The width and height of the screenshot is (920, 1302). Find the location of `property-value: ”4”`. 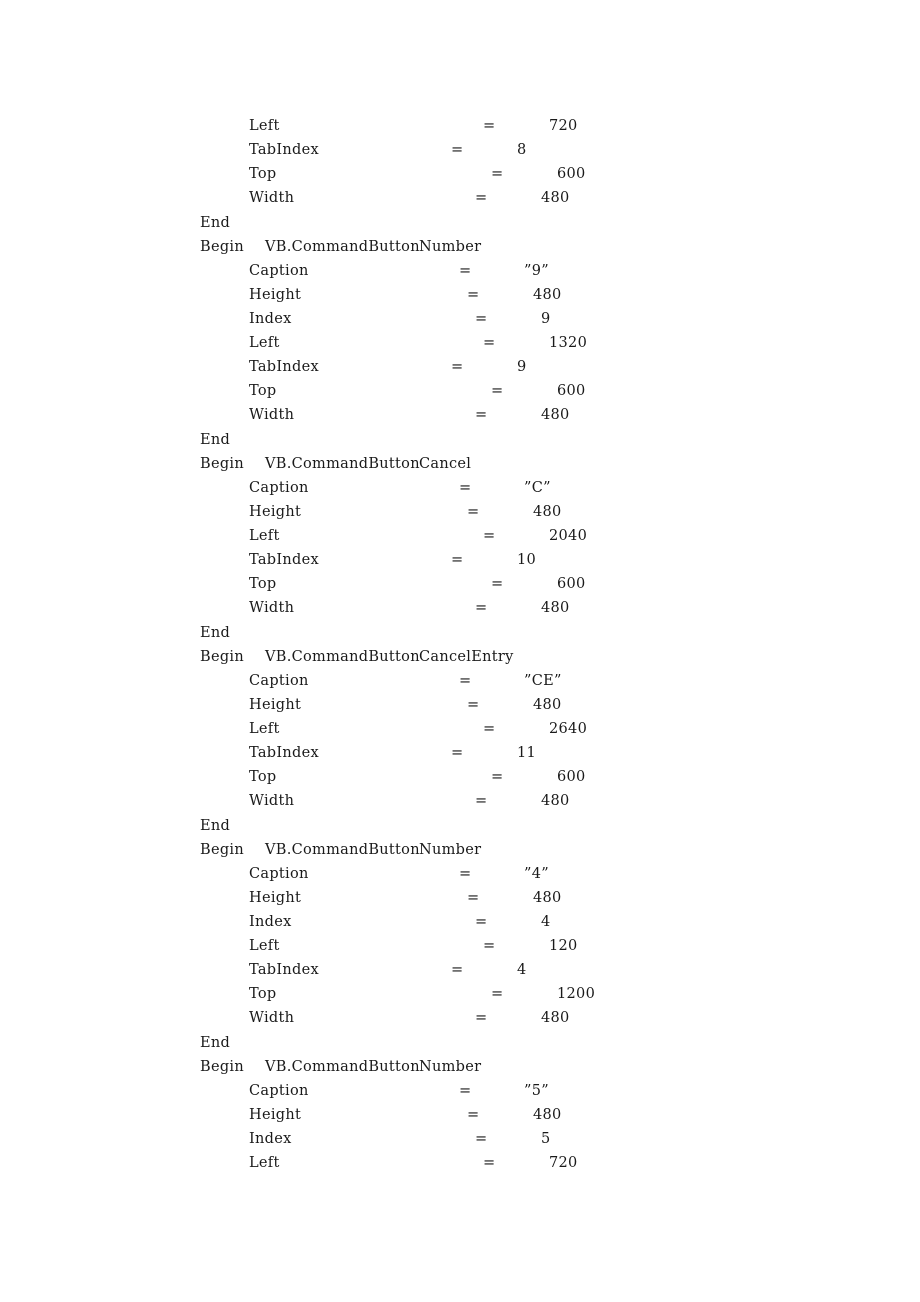

property-value: ”4” is located at coordinates (536, 873).